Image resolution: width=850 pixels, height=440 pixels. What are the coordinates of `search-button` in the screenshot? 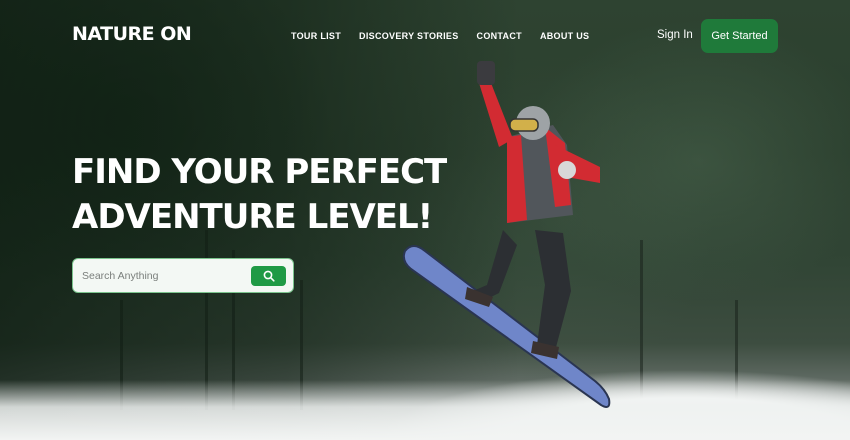 It's located at (268, 276).